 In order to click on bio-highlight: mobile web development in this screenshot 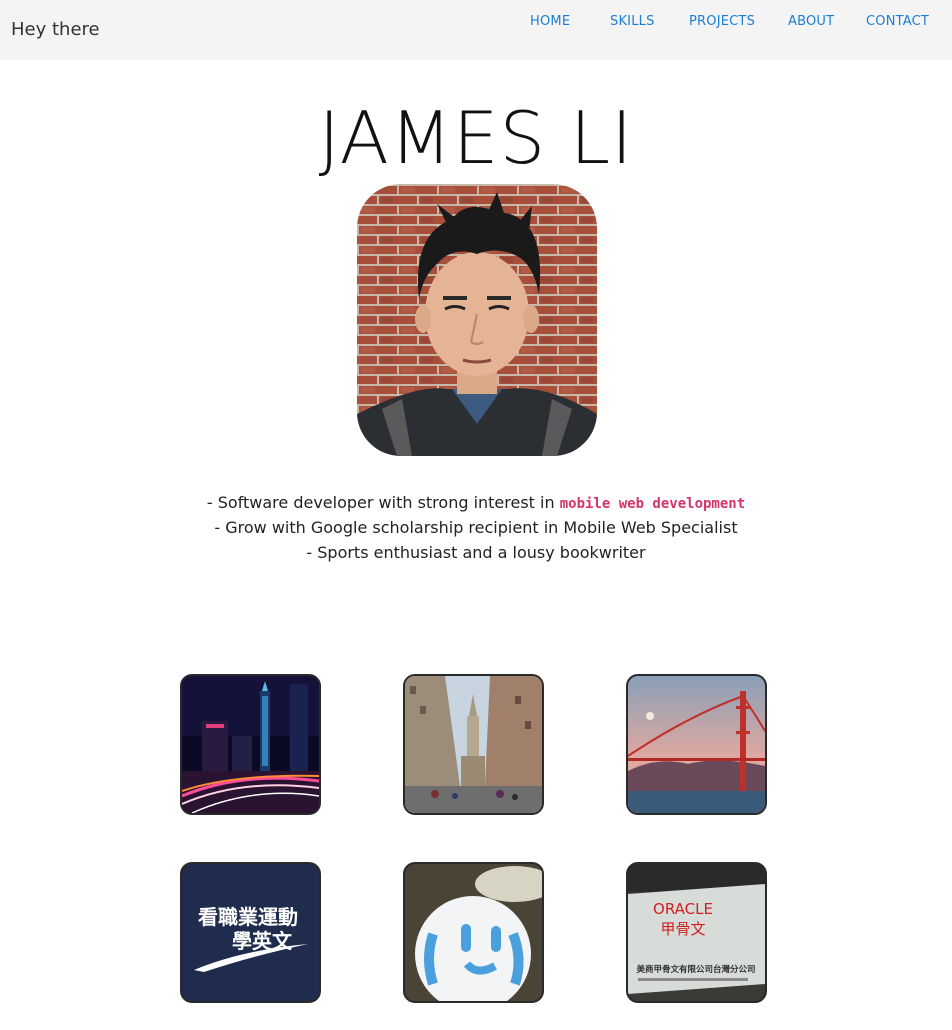, I will do `click(652, 504)`.